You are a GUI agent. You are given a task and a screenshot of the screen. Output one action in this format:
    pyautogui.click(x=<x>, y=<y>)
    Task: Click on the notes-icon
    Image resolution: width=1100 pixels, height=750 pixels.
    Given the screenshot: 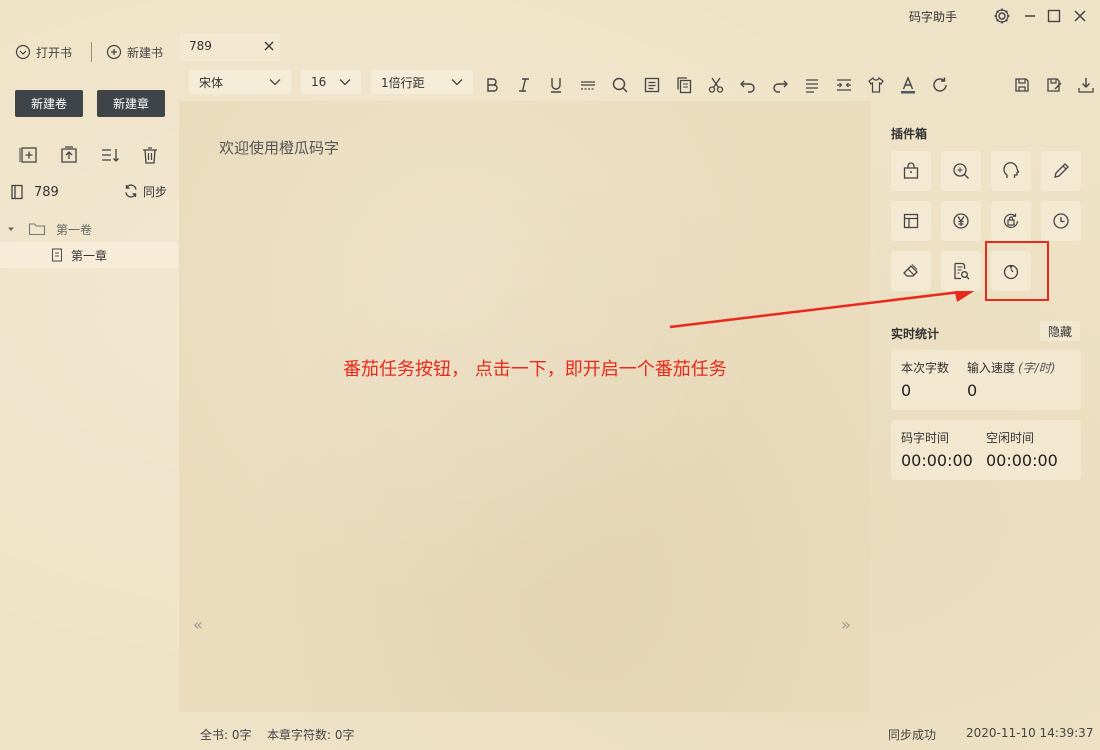 What is the action you would take?
    pyautogui.click(x=652, y=85)
    